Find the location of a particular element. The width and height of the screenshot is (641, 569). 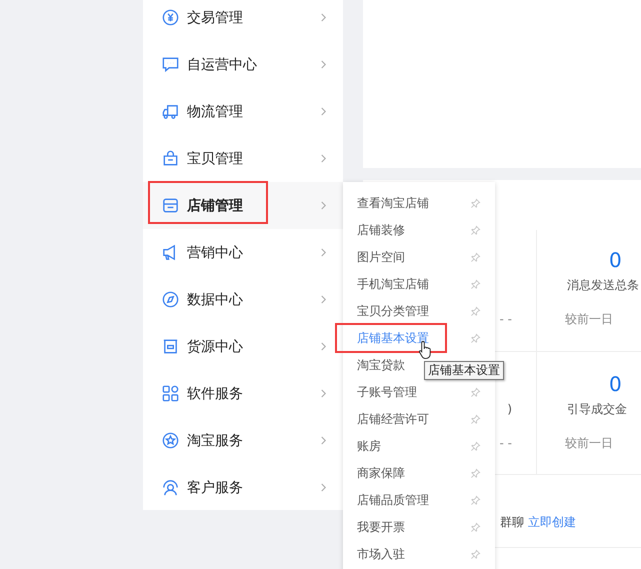

stat-label: ) is located at coordinates (509, 409).